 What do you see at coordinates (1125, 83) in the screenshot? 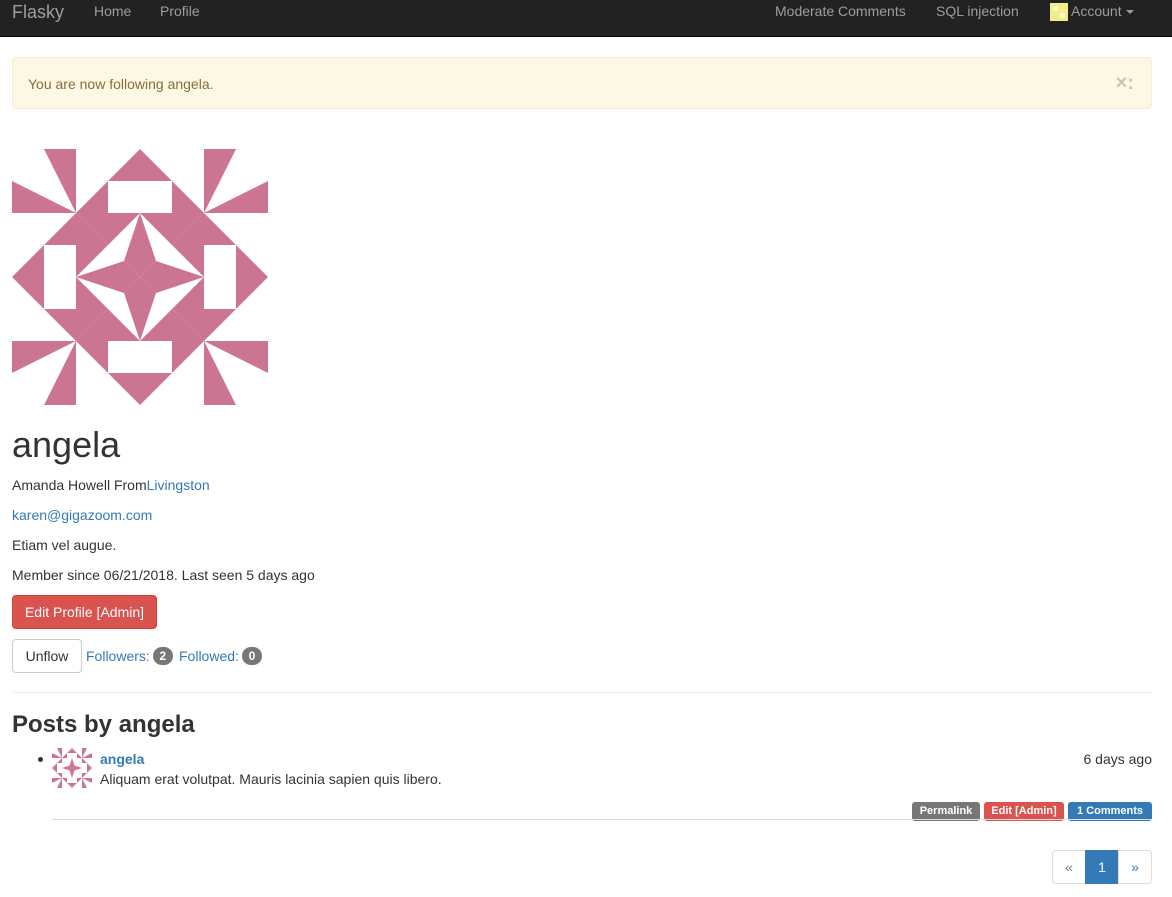
I see `close-icon: ×:` at bounding box center [1125, 83].